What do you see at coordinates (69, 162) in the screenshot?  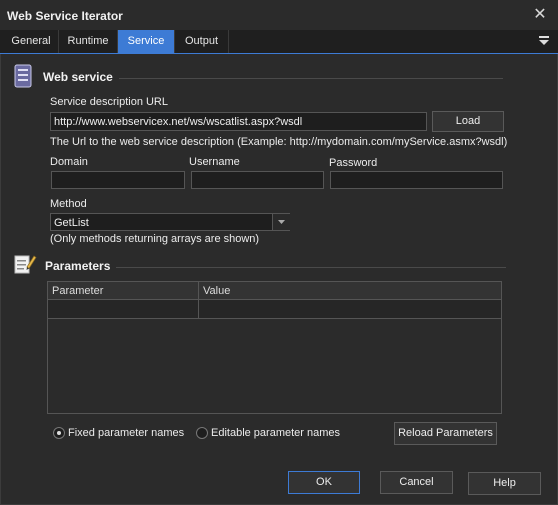 I see `domain-label: Domain` at bounding box center [69, 162].